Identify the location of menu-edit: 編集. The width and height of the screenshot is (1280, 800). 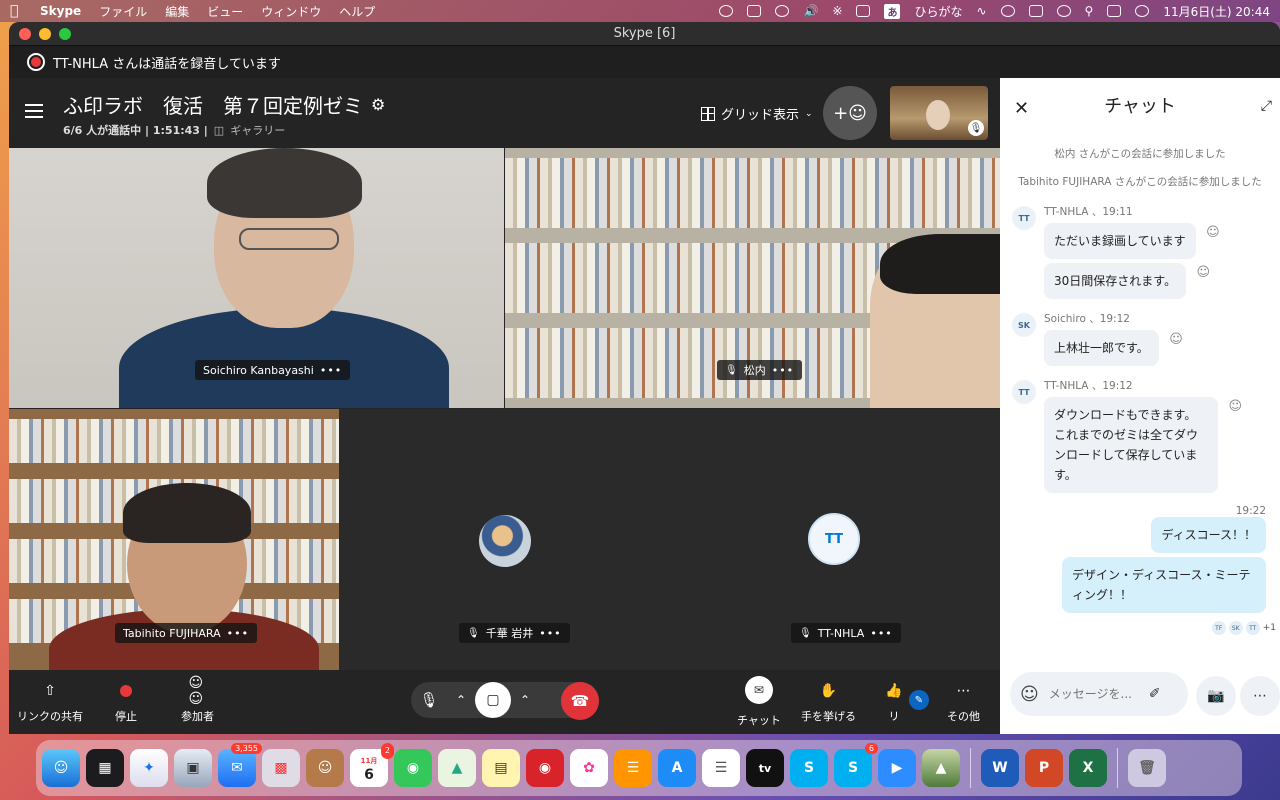
(177, 11).